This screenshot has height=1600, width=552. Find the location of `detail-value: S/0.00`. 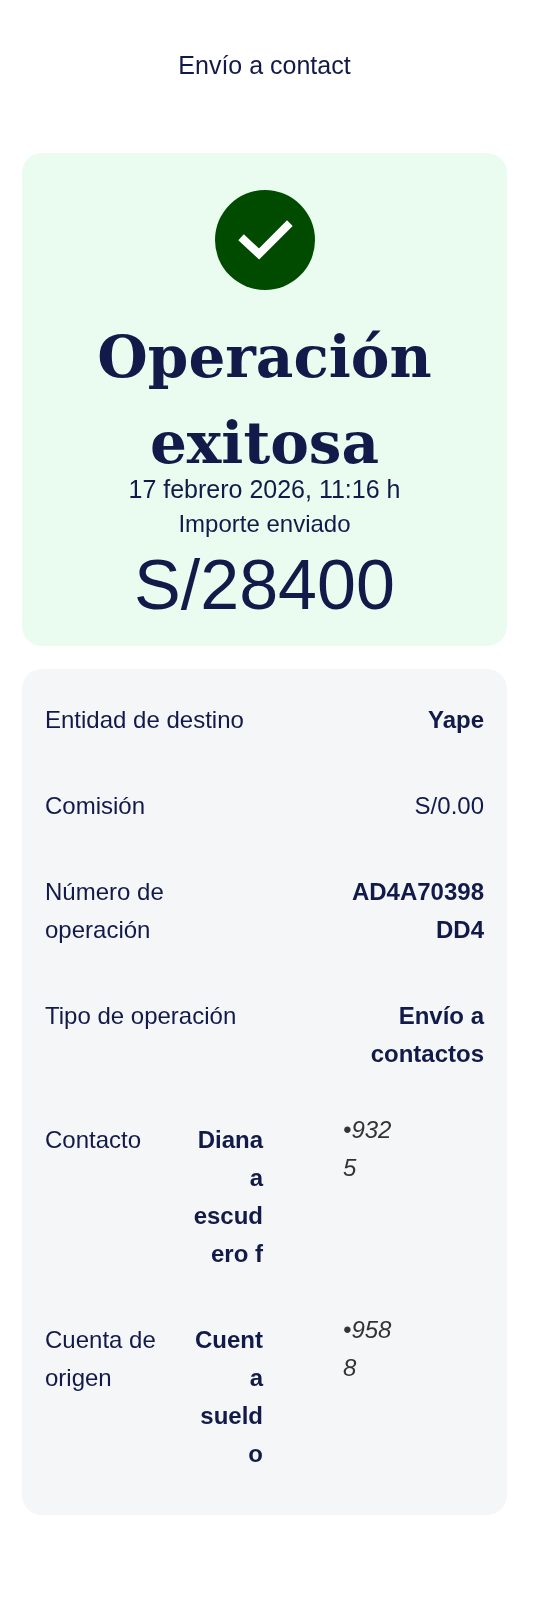

detail-value: S/0.00 is located at coordinates (449, 806).